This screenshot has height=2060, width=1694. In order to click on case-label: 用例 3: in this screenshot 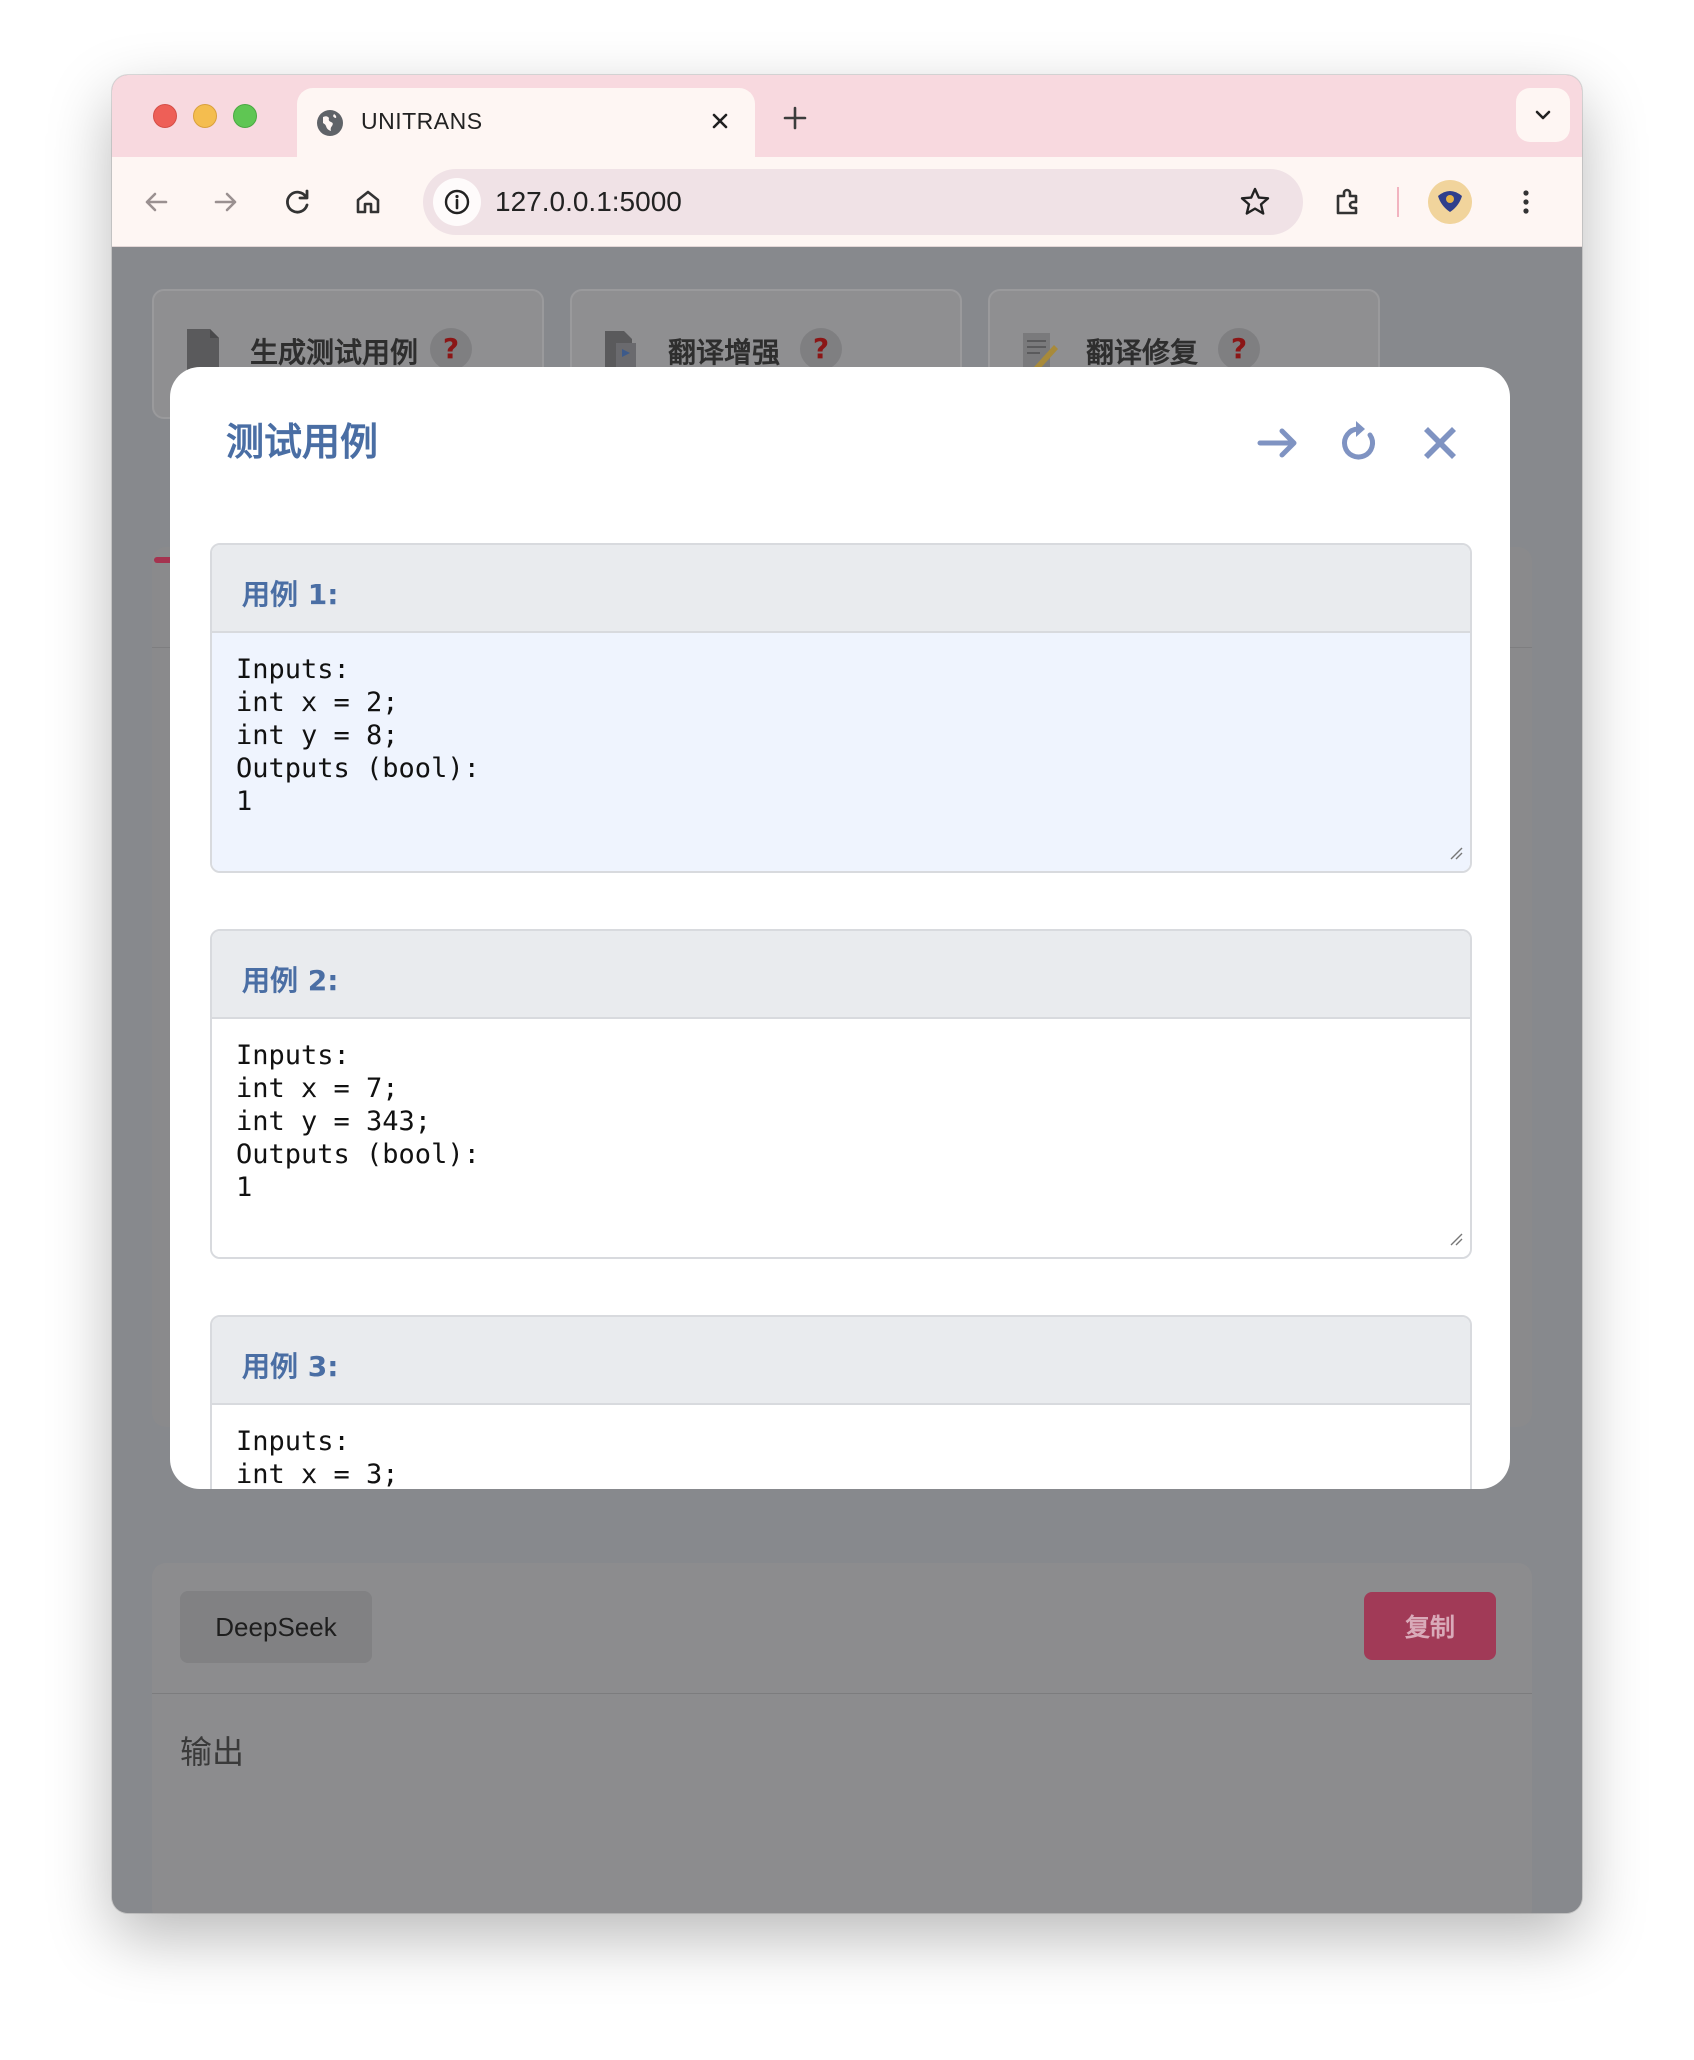, I will do `click(290, 1366)`.